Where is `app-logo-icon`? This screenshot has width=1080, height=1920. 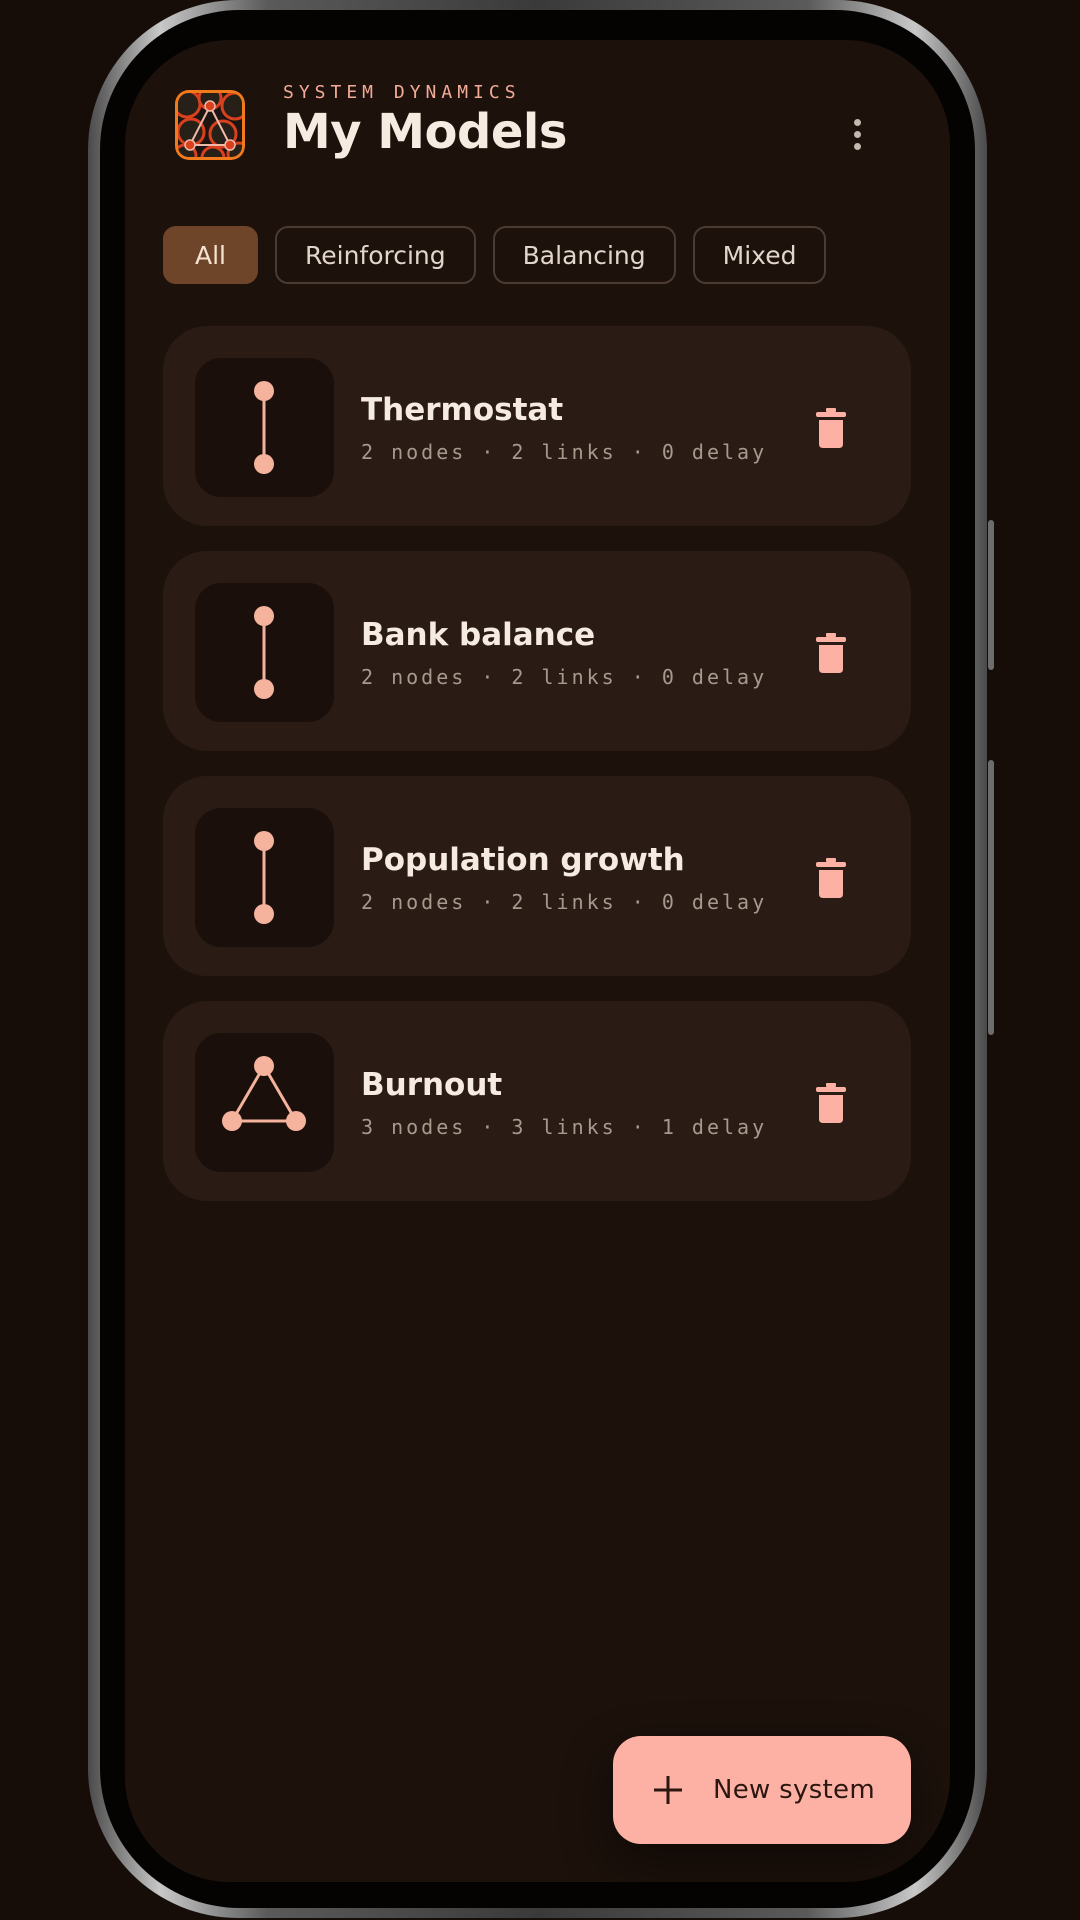
app-logo-icon is located at coordinates (210, 125).